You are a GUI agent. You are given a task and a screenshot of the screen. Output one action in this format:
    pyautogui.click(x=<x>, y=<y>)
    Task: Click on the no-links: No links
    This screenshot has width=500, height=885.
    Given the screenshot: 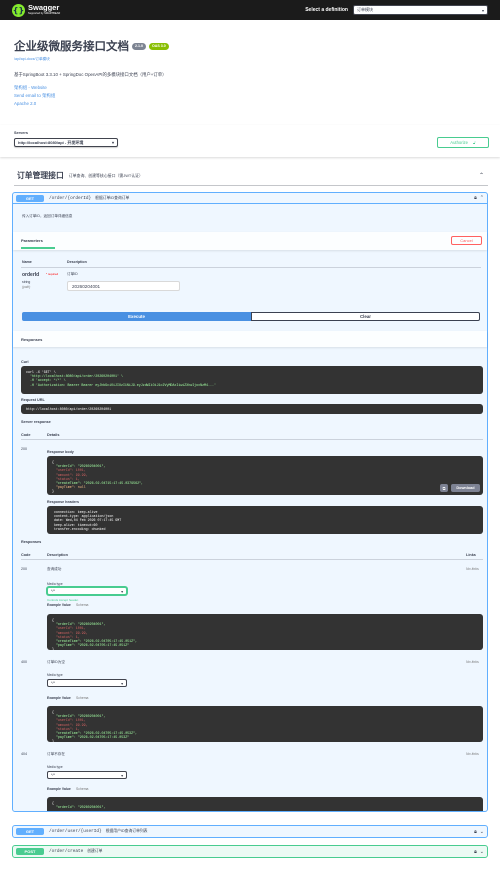 What is the action you would take?
    pyautogui.click(x=472, y=569)
    